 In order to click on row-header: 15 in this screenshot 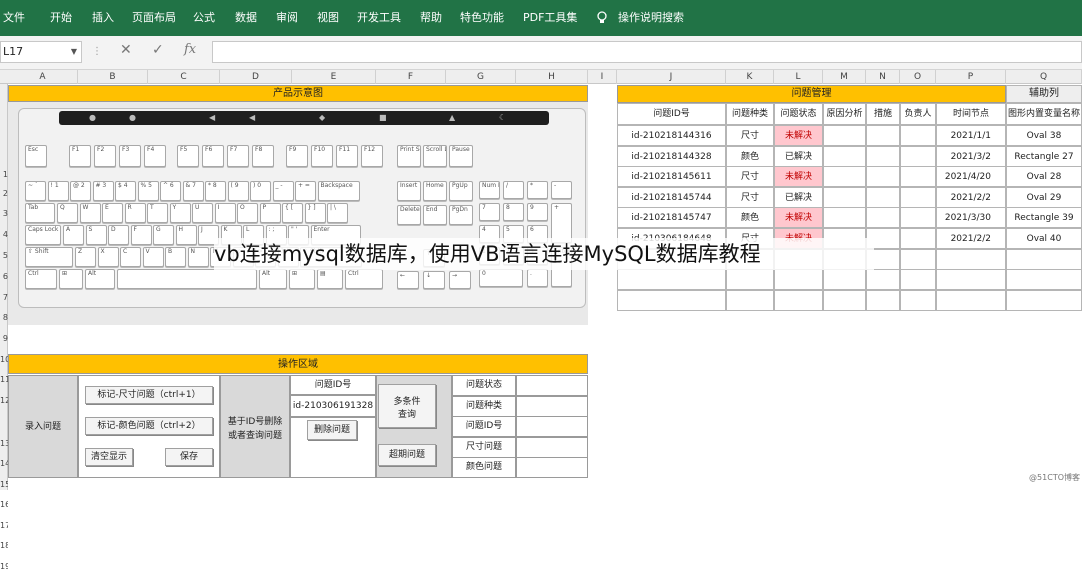, I will do `click(4, 487)`.